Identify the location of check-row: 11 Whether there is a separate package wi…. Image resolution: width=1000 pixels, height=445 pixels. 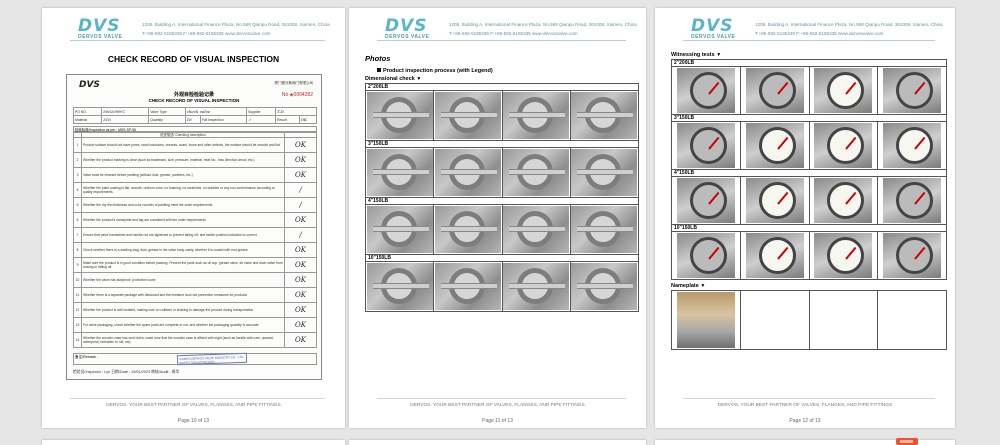
(195, 295).